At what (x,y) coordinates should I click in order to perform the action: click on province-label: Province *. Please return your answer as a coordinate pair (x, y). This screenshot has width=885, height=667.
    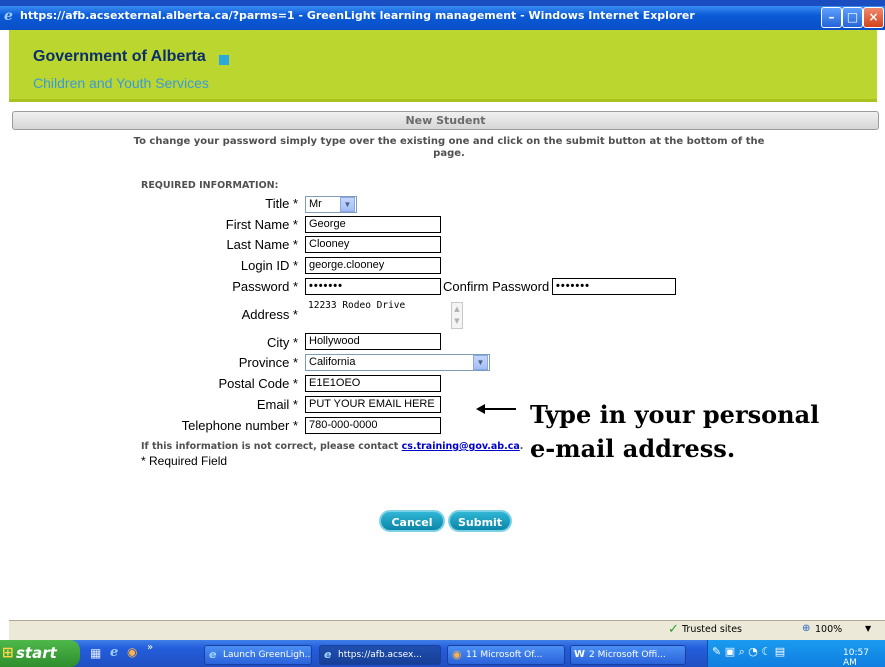
    Looking at the image, I should click on (268, 362).